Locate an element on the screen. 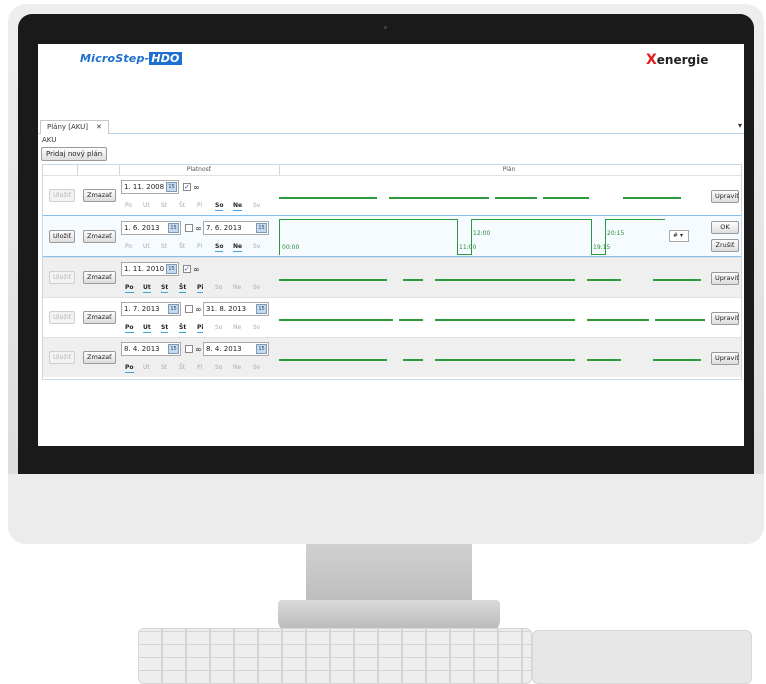 The image size is (766, 684). valid-to-field: 31. 8. 2013 15 is located at coordinates (236, 309).